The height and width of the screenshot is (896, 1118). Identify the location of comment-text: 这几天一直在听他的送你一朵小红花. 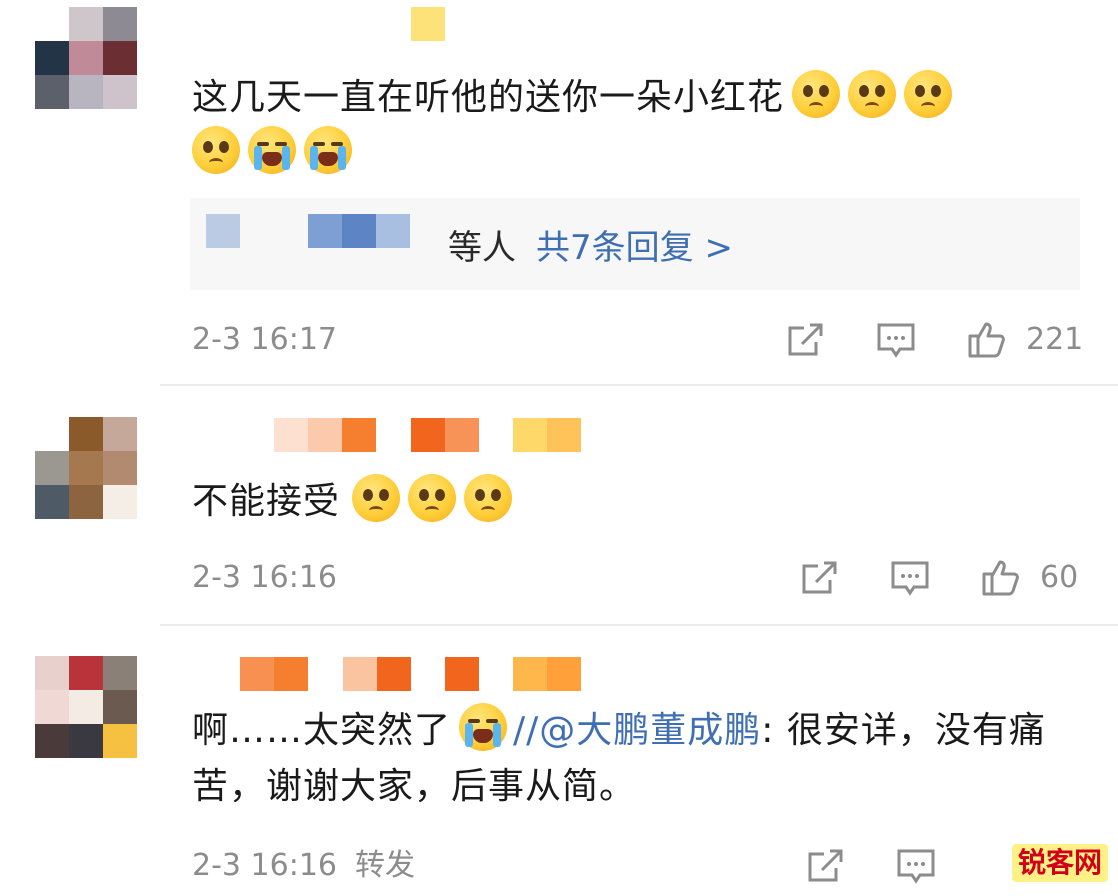
(632, 126).